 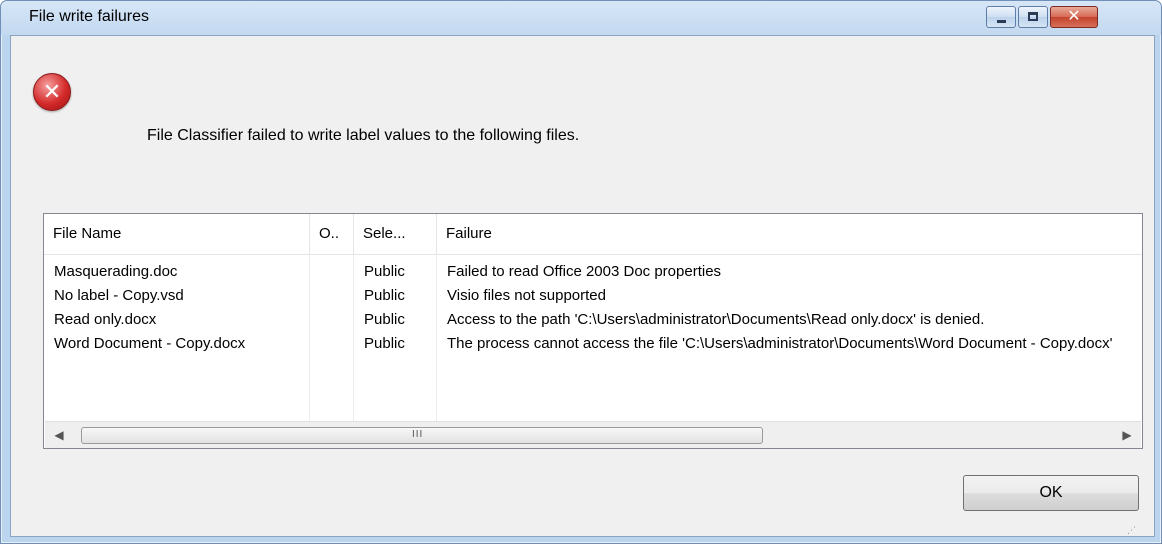 What do you see at coordinates (150, 343) in the screenshot?
I see `file-name-cell: Word Document - Copy.docx` at bounding box center [150, 343].